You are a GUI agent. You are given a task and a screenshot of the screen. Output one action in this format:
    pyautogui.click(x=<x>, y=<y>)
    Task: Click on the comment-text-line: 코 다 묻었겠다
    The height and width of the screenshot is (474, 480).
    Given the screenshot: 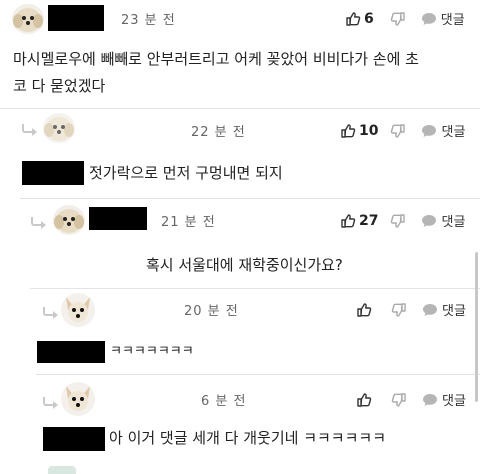 What is the action you would take?
    pyautogui.click(x=59, y=86)
    